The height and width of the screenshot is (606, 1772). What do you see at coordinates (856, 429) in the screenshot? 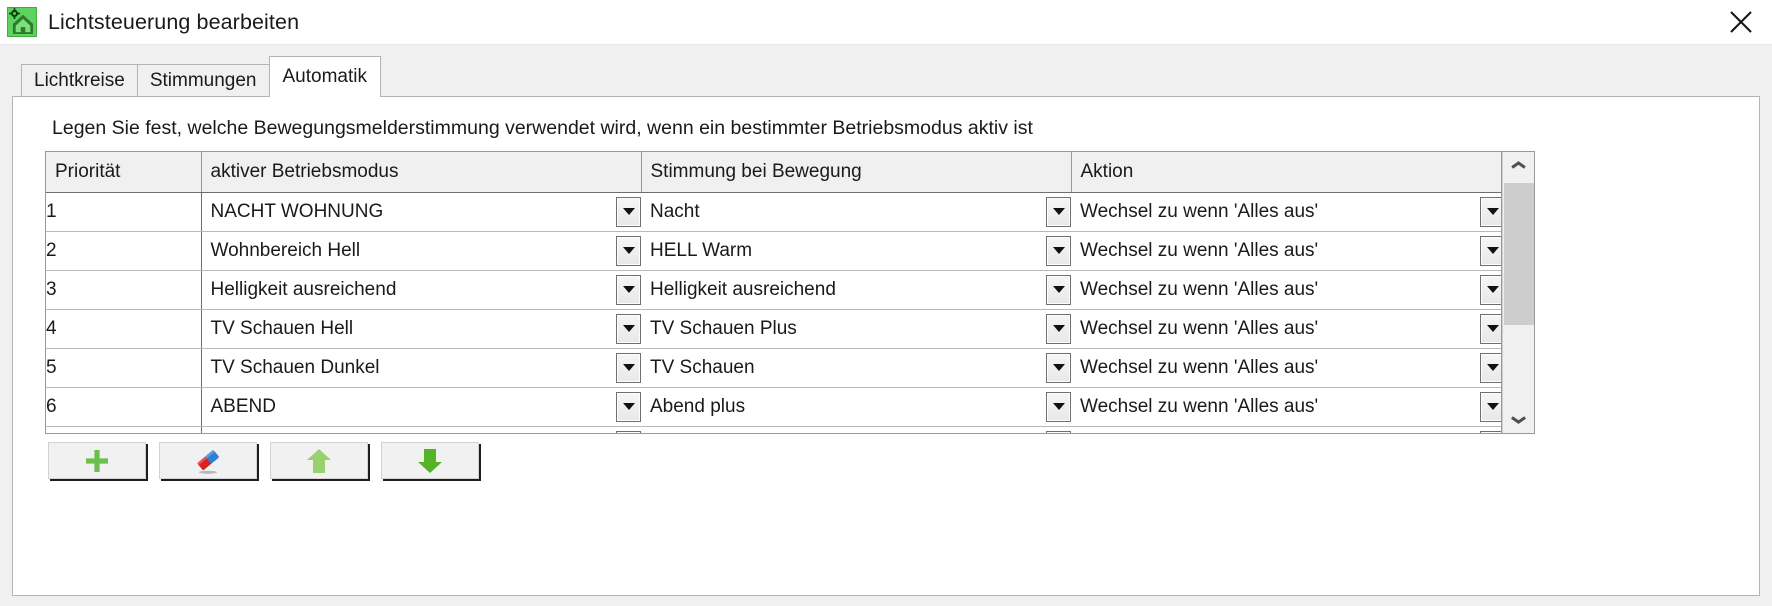
I see `cell-stimmung` at bounding box center [856, 429].